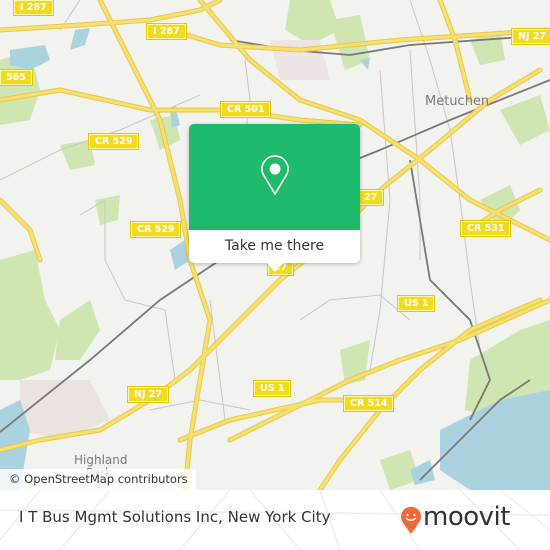 This screenshot has width=550, height=550. I want to click on place-label-highland-park: Highland, so click(101, 460).